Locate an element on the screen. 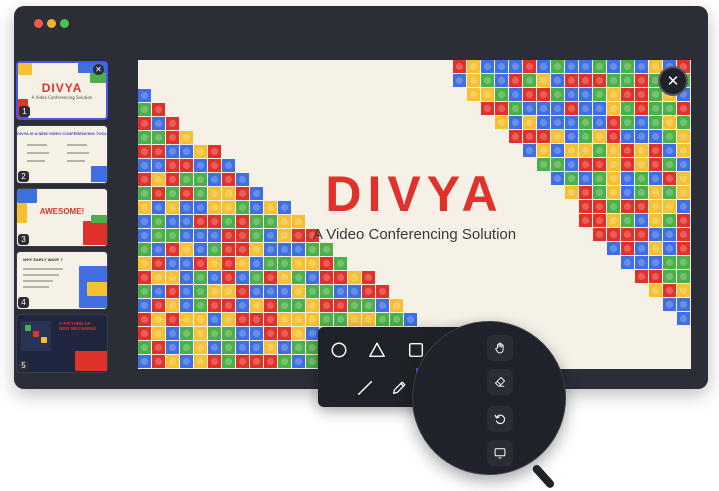  slide-thumbnail-1: DIVYA A Video Conferencing Solution ✕ 1 is located at coordinates (62, 90).